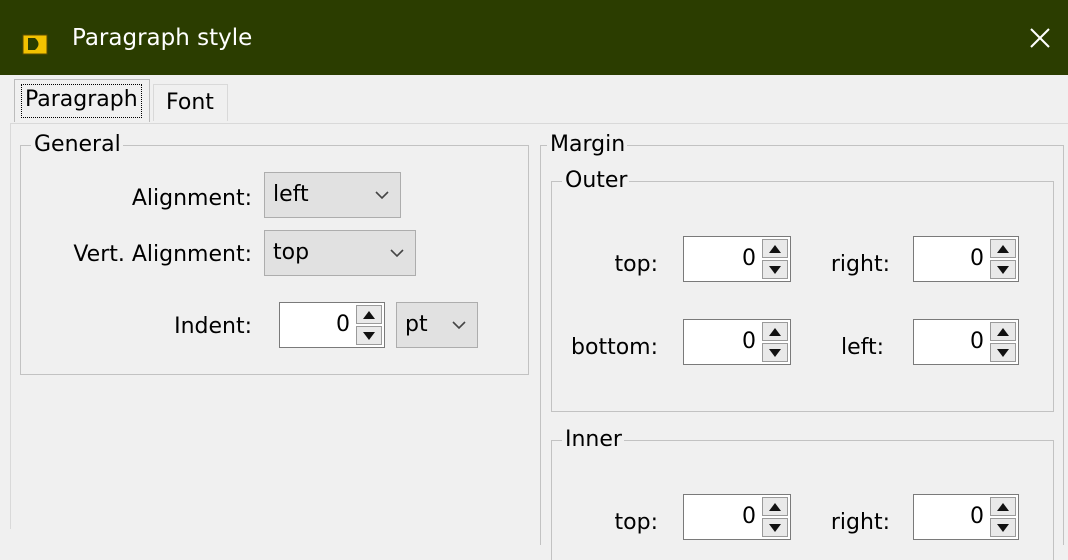 The height and width of the screenshot is (560, 1068). What do you see at coordinates (332, 325) in the screenshot?
I see `indent-spinner: 0` at bounding box center [332, 325].